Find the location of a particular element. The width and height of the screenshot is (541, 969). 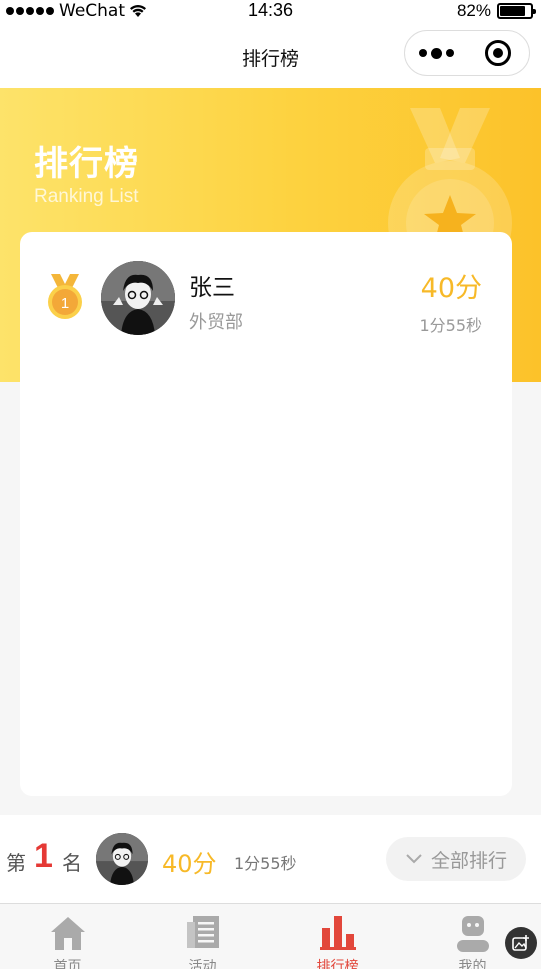

my-score: 40分 is located at coordinates (189, 864).